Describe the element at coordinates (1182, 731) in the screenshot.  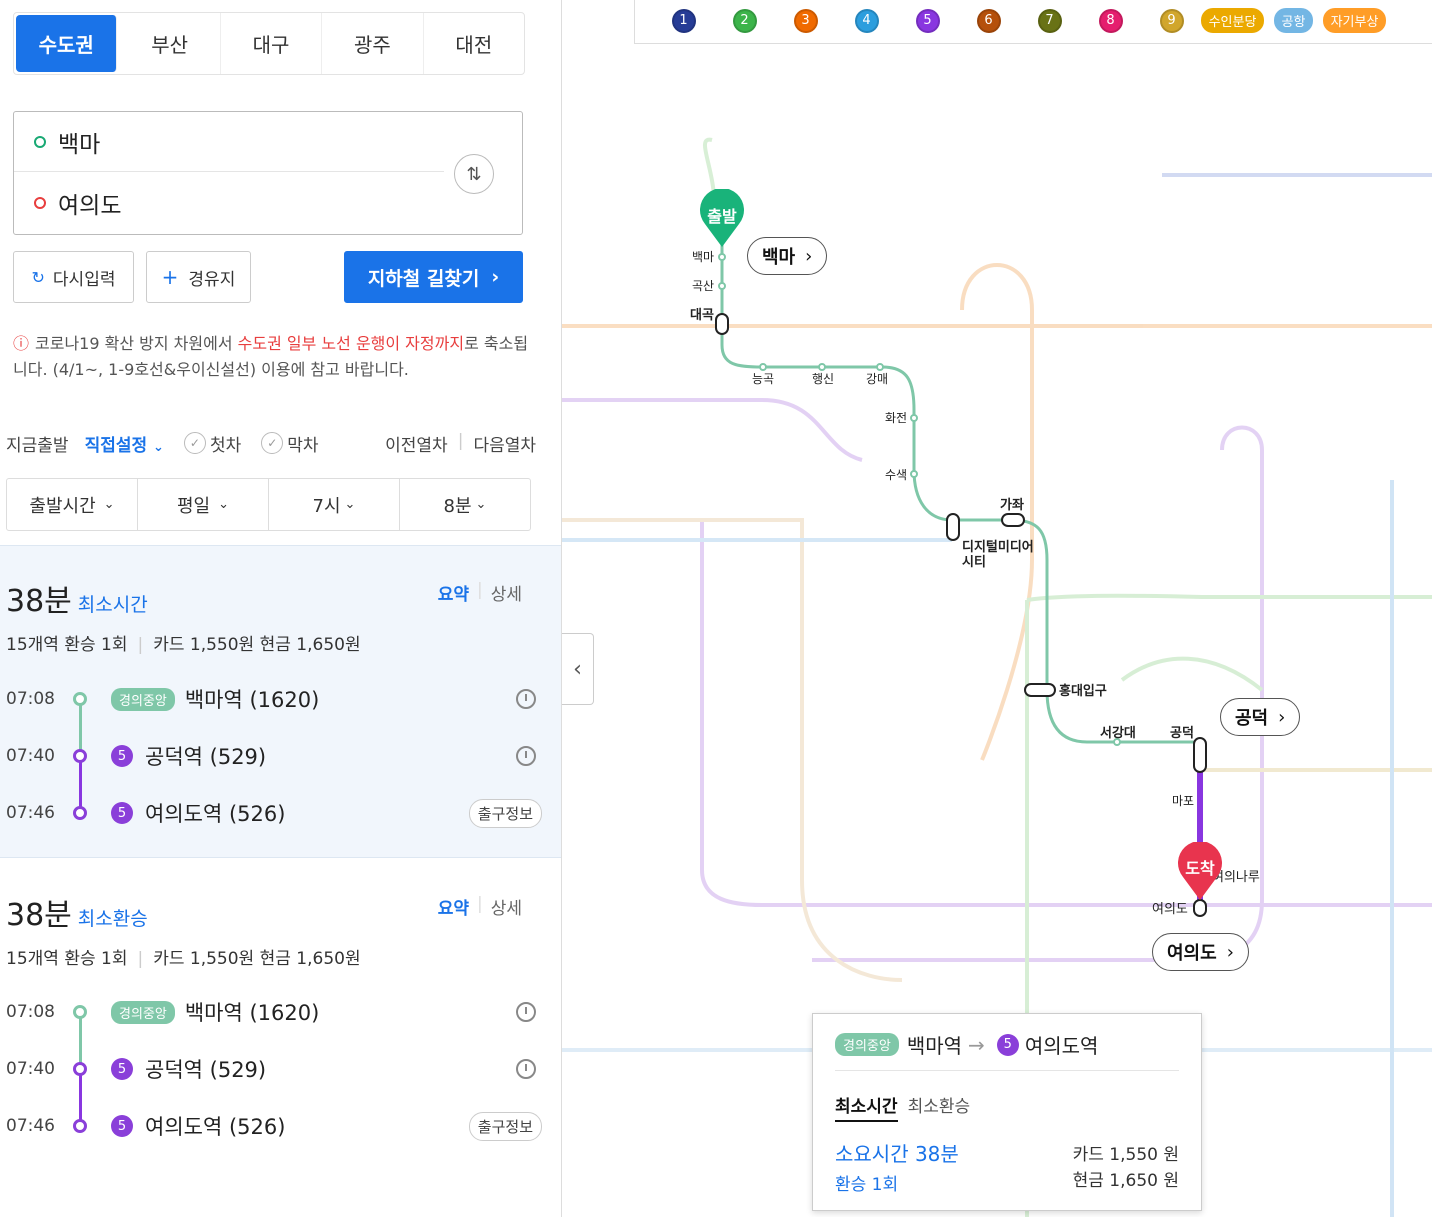
I see `station-label: 공덕` at that location.